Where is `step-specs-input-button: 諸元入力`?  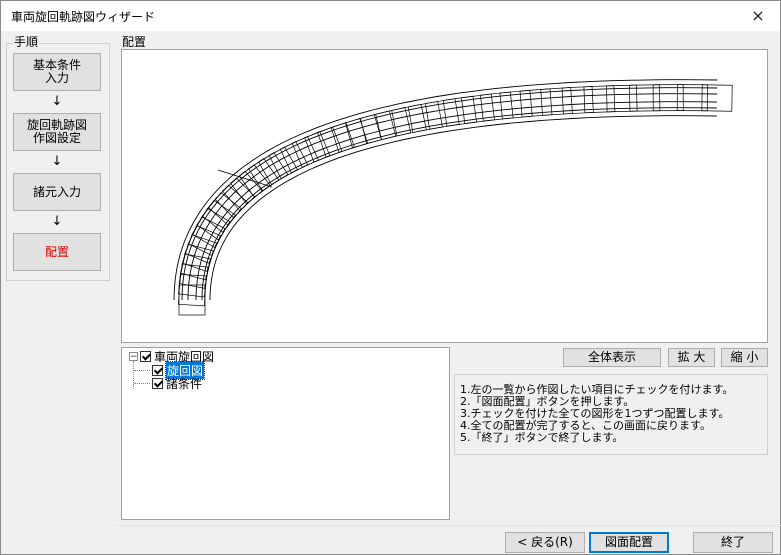
step-specs-input-button: 諸元入力 is located at coordinates (57, 192).